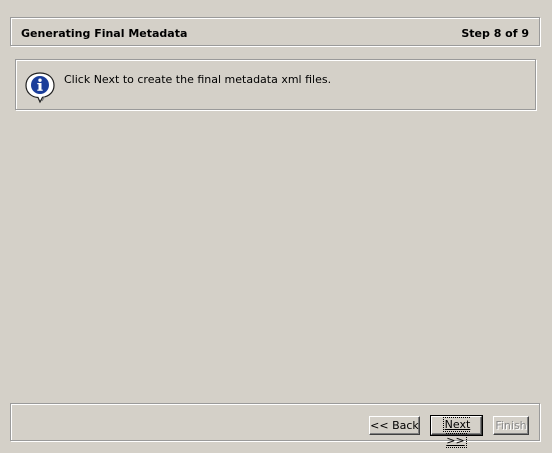 The height and width of the screenshot is (453, 552). What do you see at coordinates (40, 88) in the screenshot?
I see `info-icon` at bounding box center [40, 88].